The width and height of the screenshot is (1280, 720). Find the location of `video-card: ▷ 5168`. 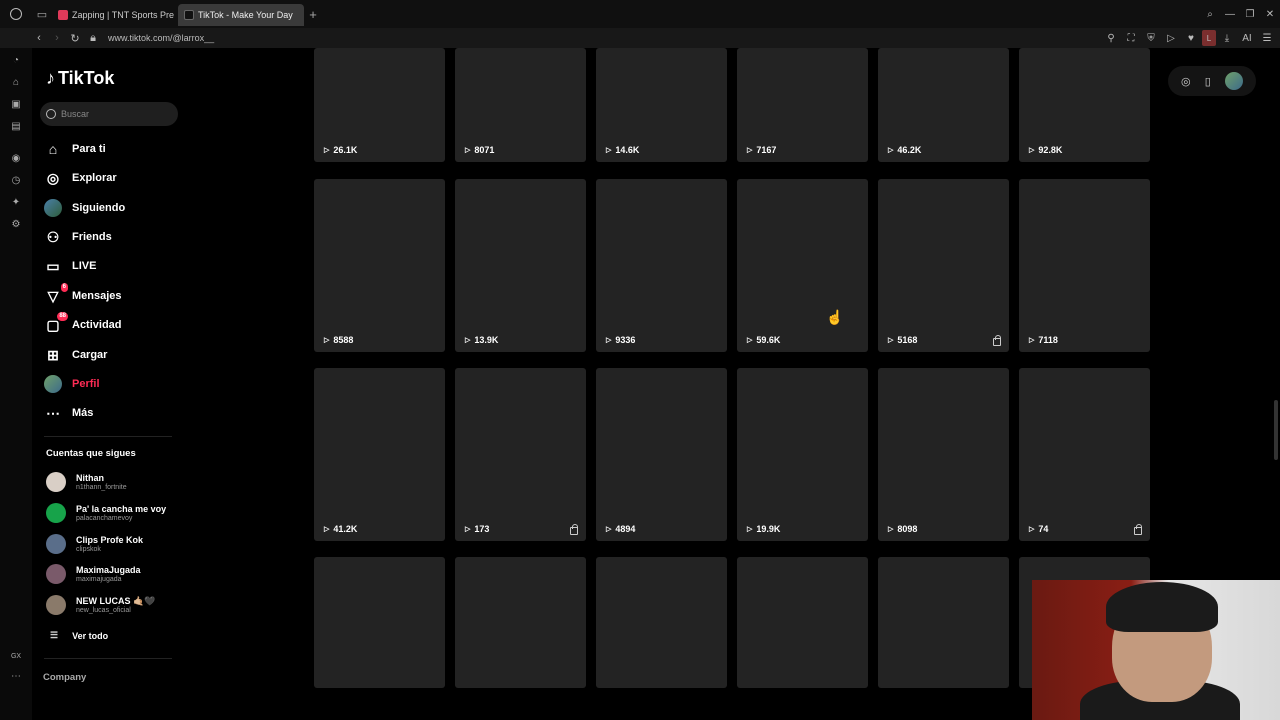

video-card: ▷ 5168 is located at coordinates (943, 265).